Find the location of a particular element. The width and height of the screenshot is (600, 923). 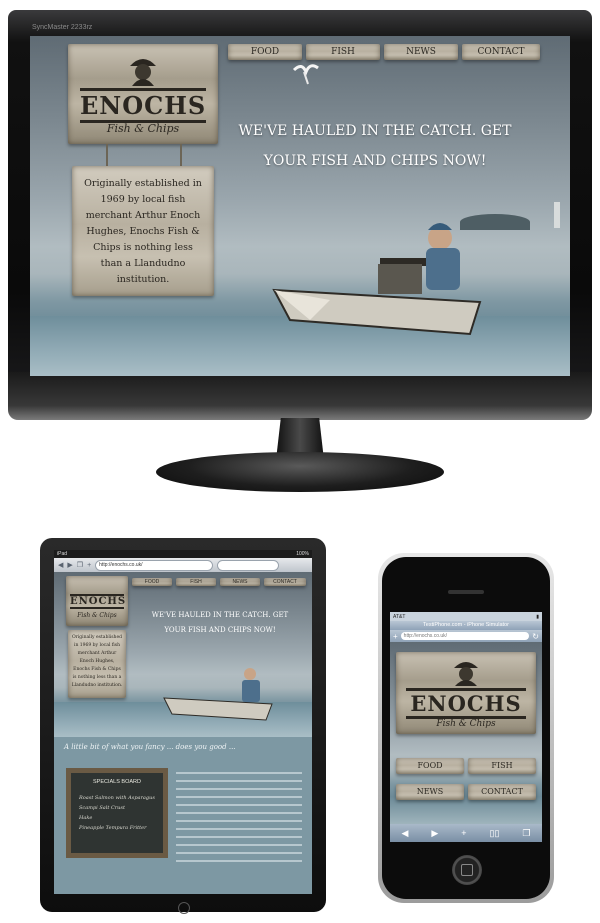

specials-item: Hake is located at coordinates (86, 818).